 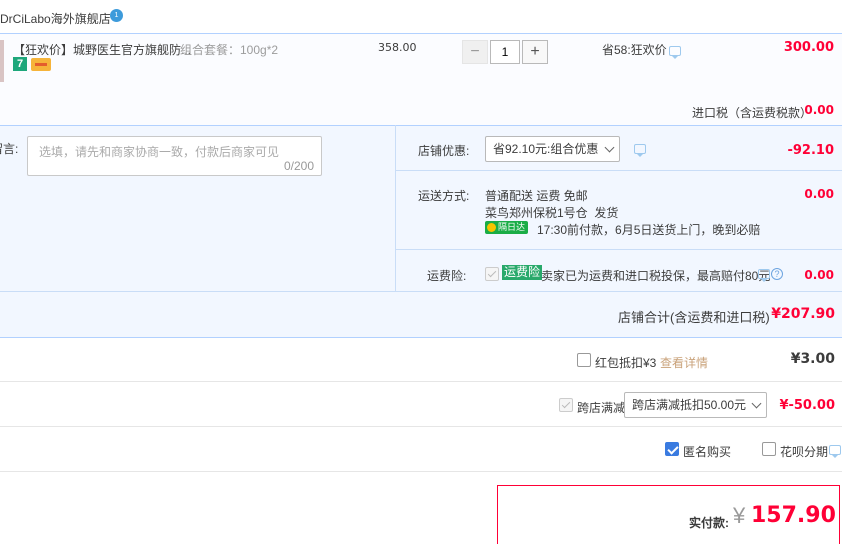 What do you see at coordinates (819, 275) in the screenshot?
I see `insurance-value: 0.00` at bounding box center [819, 275].